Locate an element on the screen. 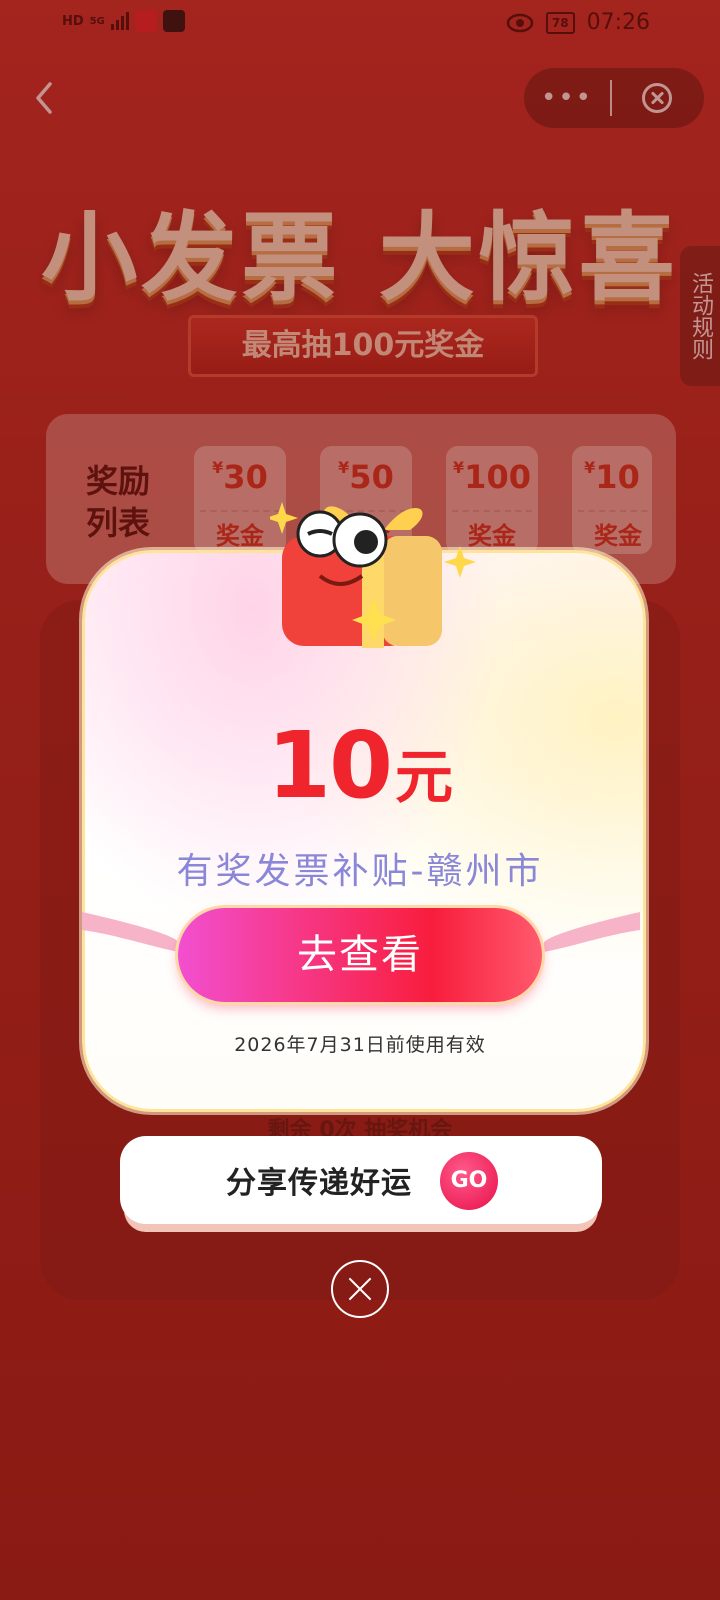 The width and height of the screenshot is (720, 1600). prize-amount-unit: 元 is located at coordinates (424, 777).